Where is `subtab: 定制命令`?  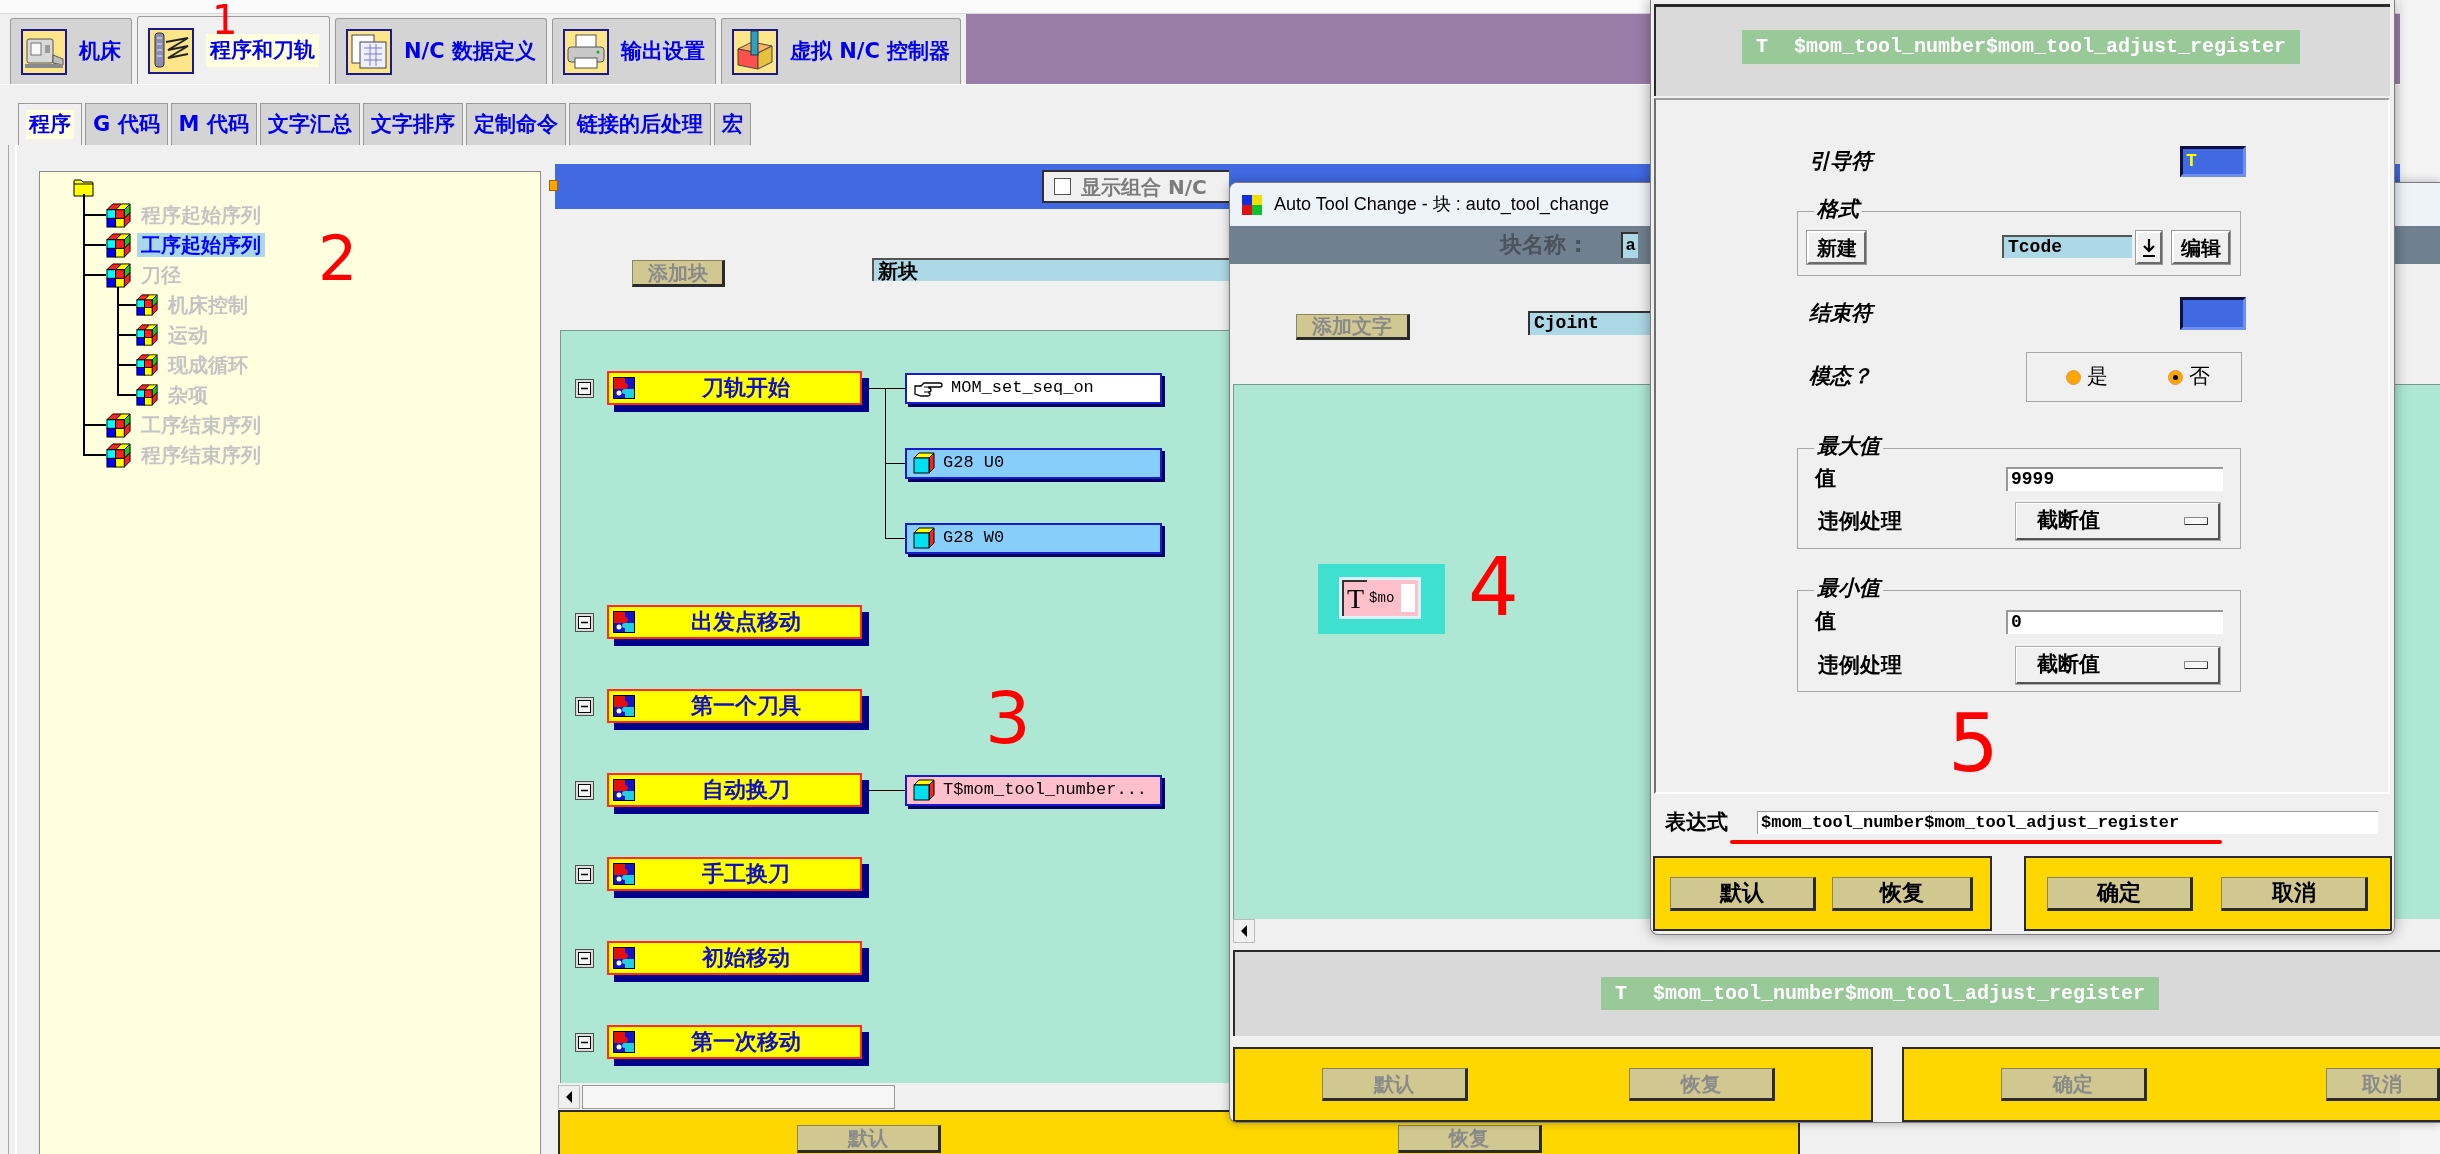 subtab: 定制命令 is located at coordinates (515, 124).